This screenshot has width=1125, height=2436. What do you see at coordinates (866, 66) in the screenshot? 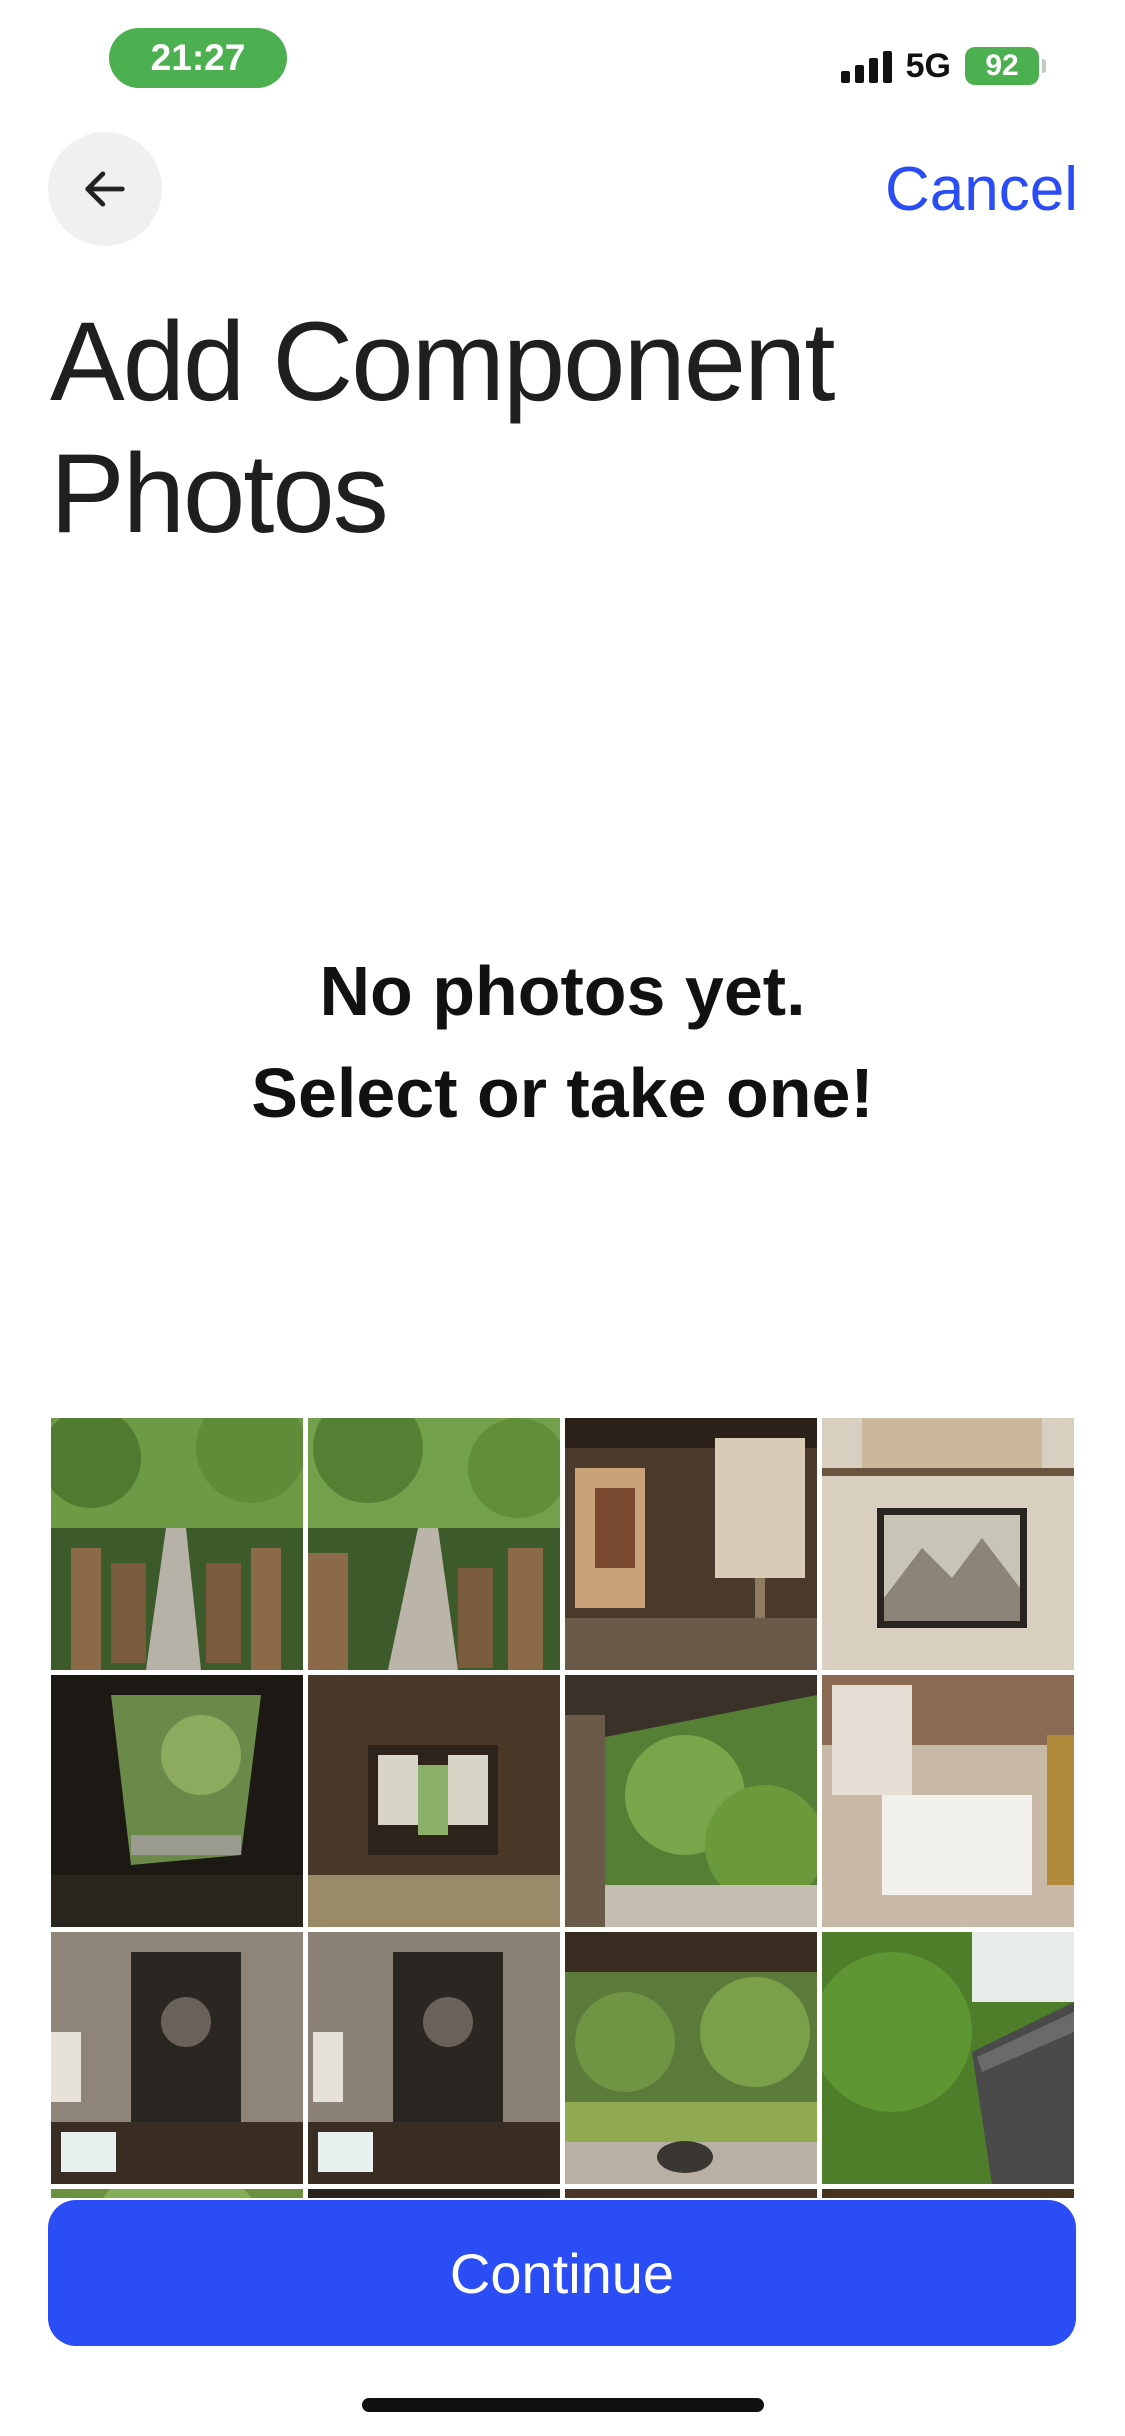
I see `signal-icon` at bounding box center [866, 66].